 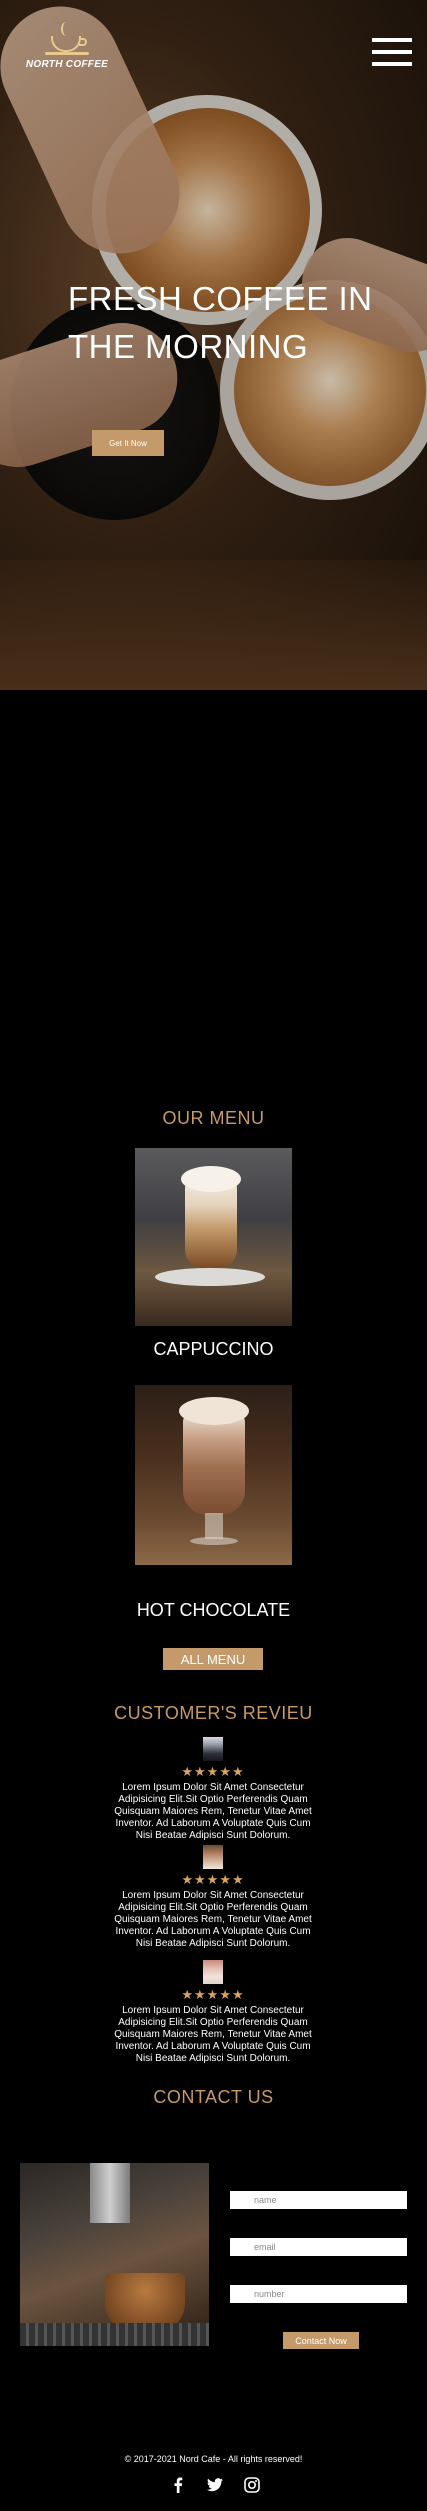 I want to click on brand-logo: NORTH COFFEE, so click(x=67, y=46).